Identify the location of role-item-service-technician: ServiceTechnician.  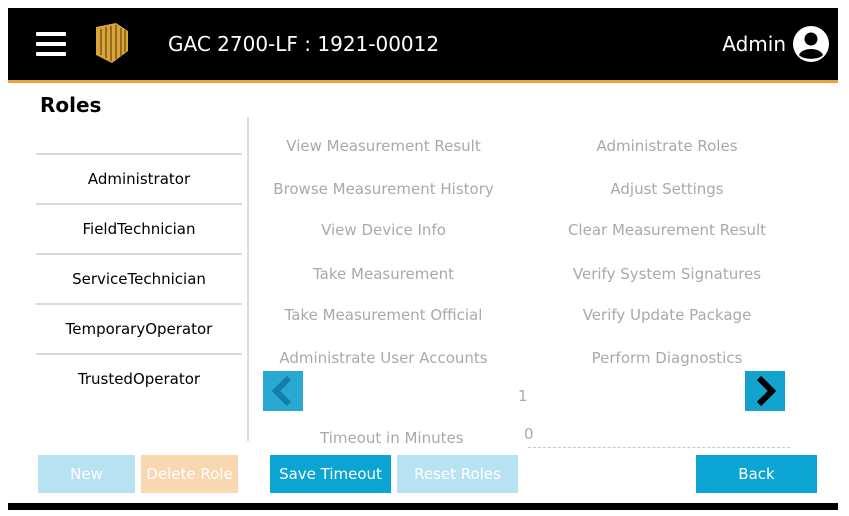
(139, 278).